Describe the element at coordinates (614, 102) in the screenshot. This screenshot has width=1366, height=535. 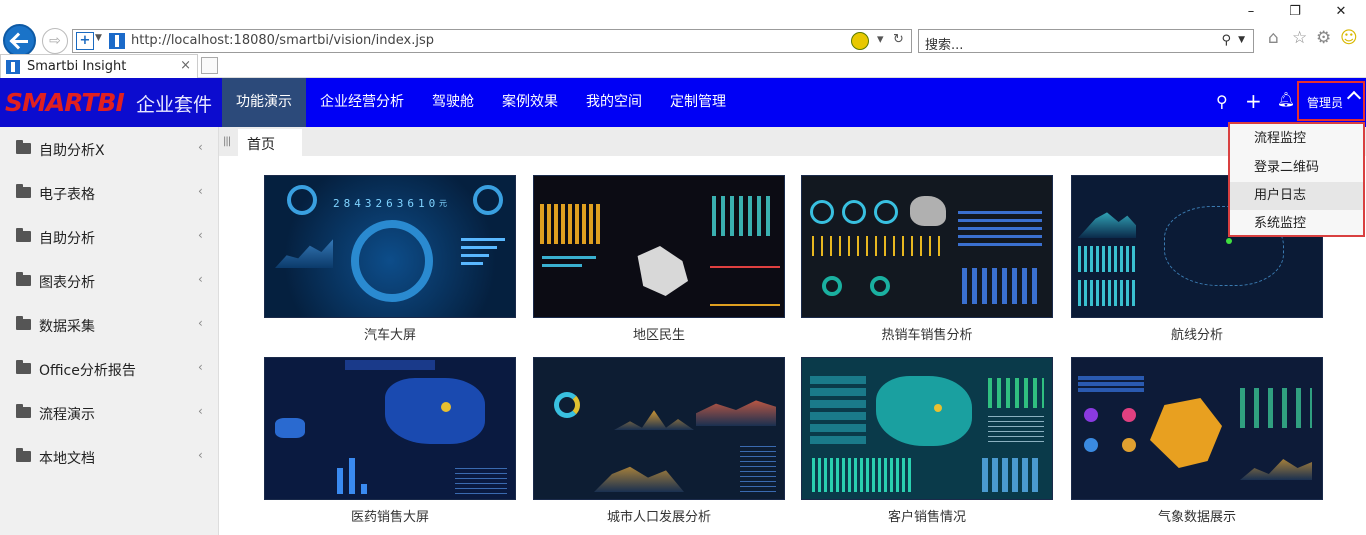
I see `nav-item-my-space: 我的空间` at that location.